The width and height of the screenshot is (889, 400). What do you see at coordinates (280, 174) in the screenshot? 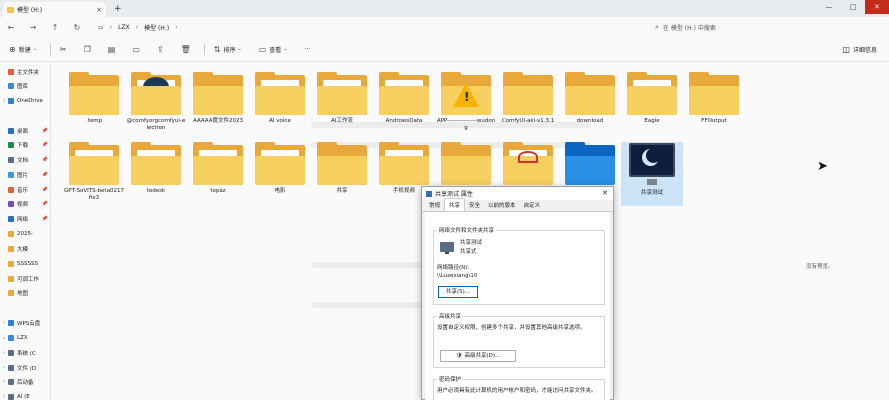
I see `file-item: 电影` at bounding box center [280, 174].